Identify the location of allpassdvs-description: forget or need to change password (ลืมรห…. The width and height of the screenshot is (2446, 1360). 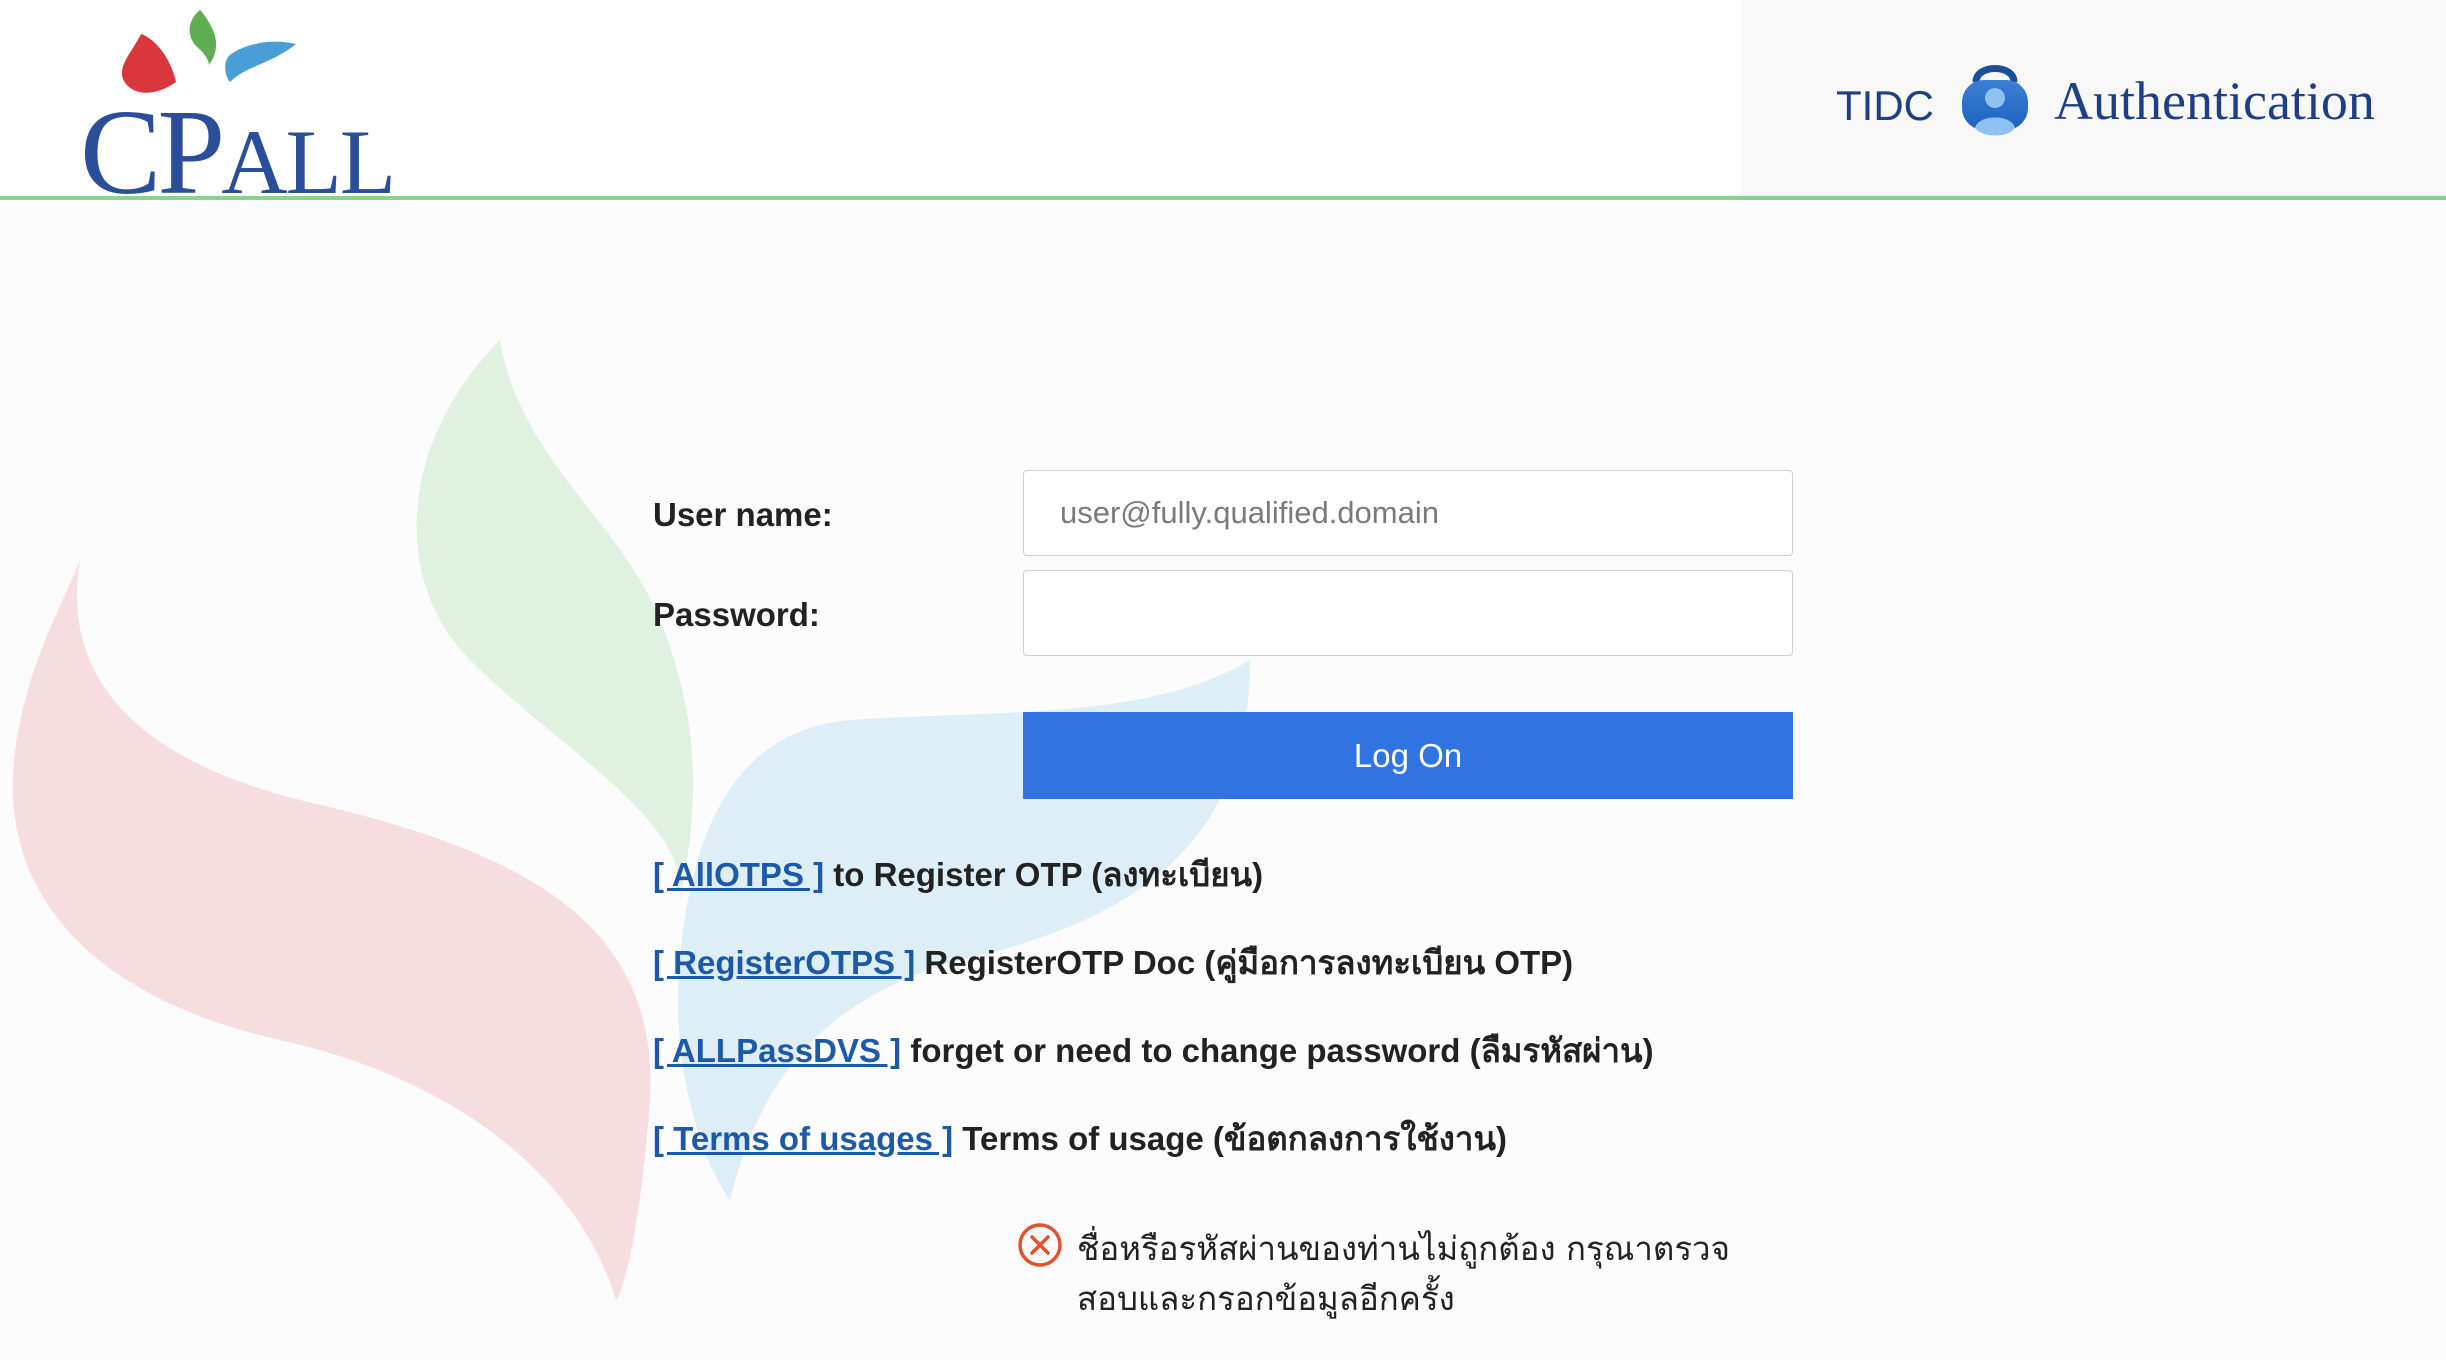
(1277, 1050).